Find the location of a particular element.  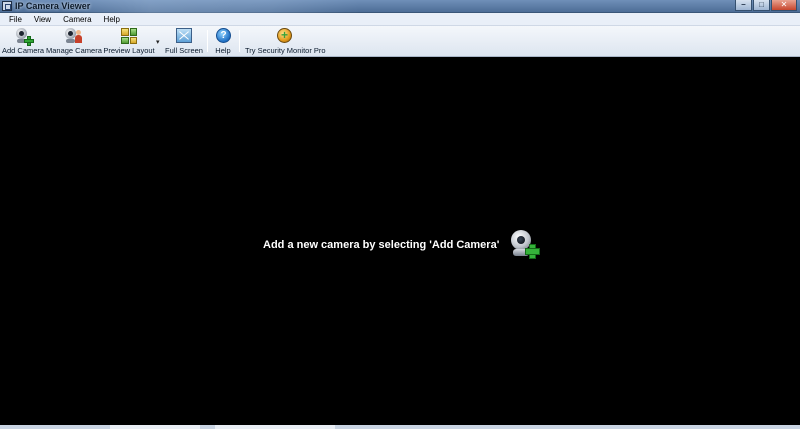

menu-file: File is located at coordinates (15, 19).